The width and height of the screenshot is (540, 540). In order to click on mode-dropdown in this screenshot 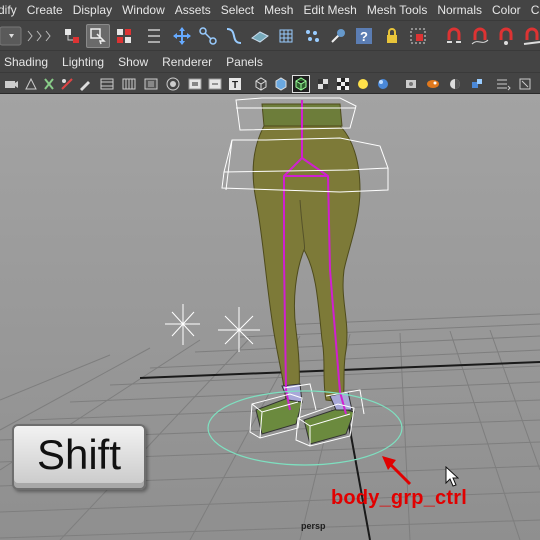, I will do `click(11, 36)`.